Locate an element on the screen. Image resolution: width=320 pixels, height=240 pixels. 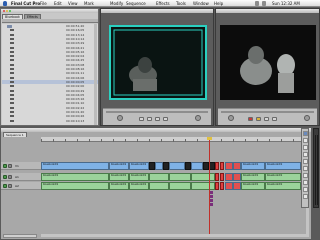
clip-row: 00:00:10;13 is located at coordinates (50, 121).